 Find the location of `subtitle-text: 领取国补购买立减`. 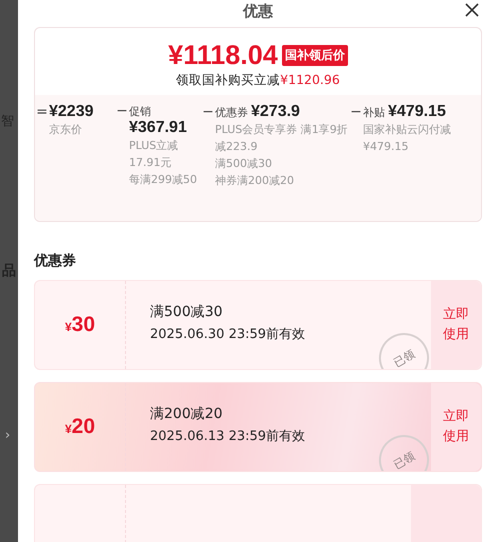

subtitle-text: 领取国补购买立减 is located at coordinates (228, 79).